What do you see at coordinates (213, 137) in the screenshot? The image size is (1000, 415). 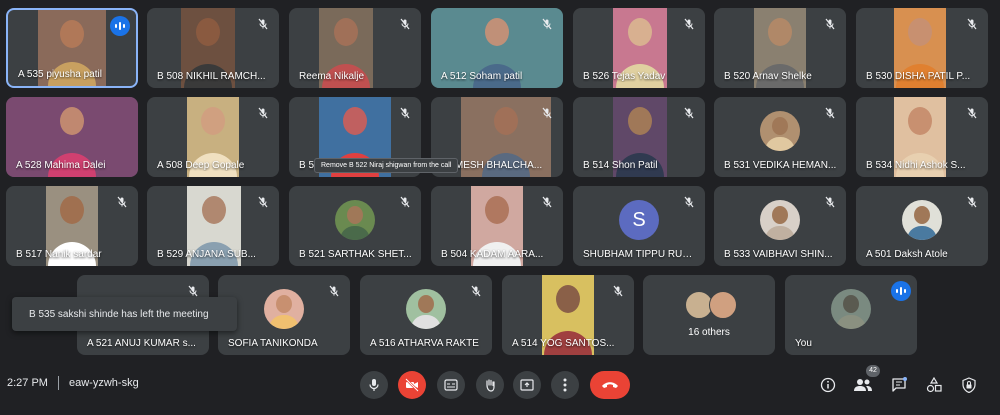 I see `participant-tile: A 508 Deep Gopale` at bounding box center [213, 137].